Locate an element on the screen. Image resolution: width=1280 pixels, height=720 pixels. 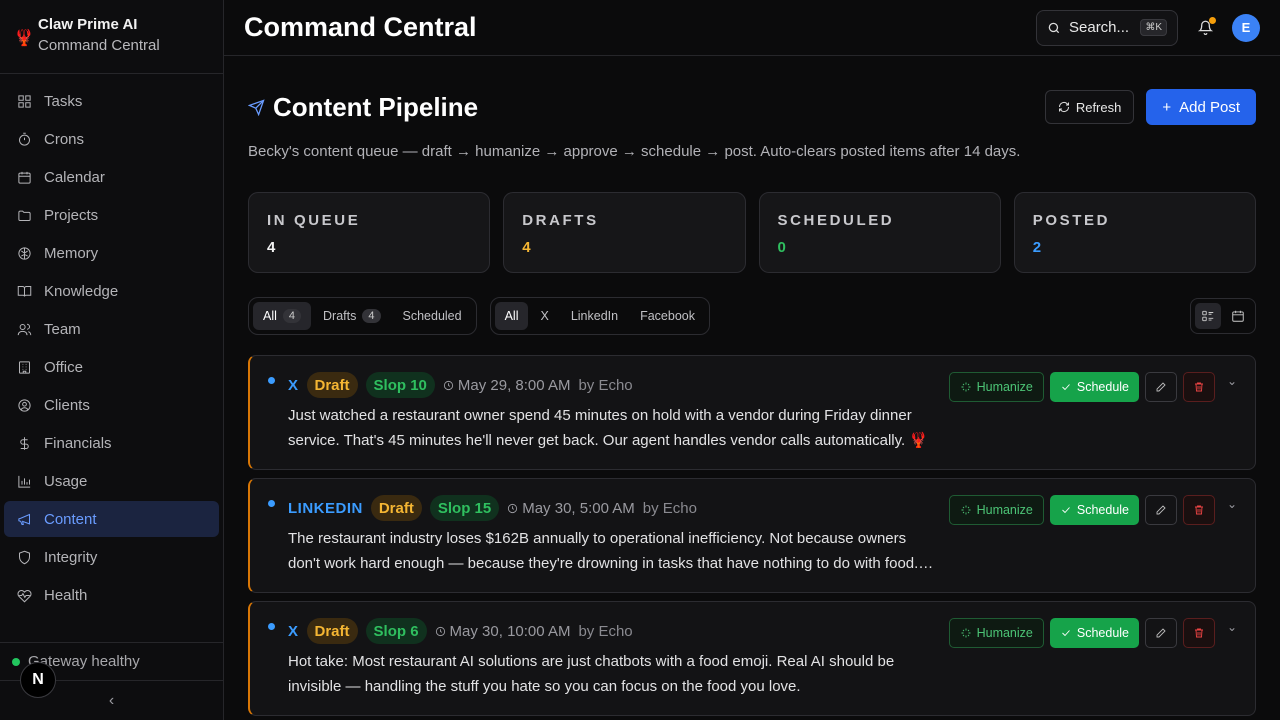
sidebar-item-tasks: Tasks is located at coordinates (111, 101).